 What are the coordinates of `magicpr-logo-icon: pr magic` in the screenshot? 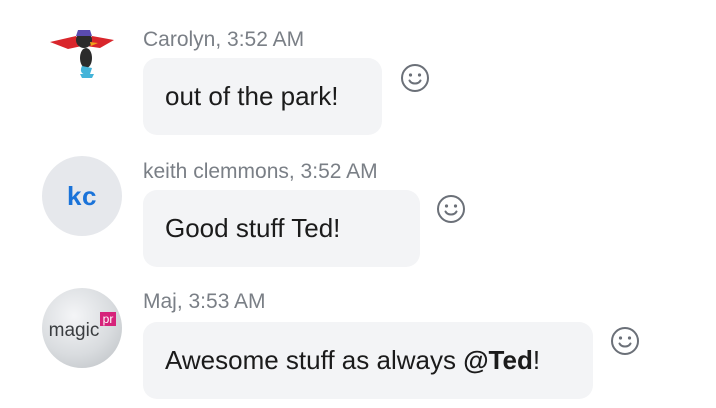 It's located at (82, 326).